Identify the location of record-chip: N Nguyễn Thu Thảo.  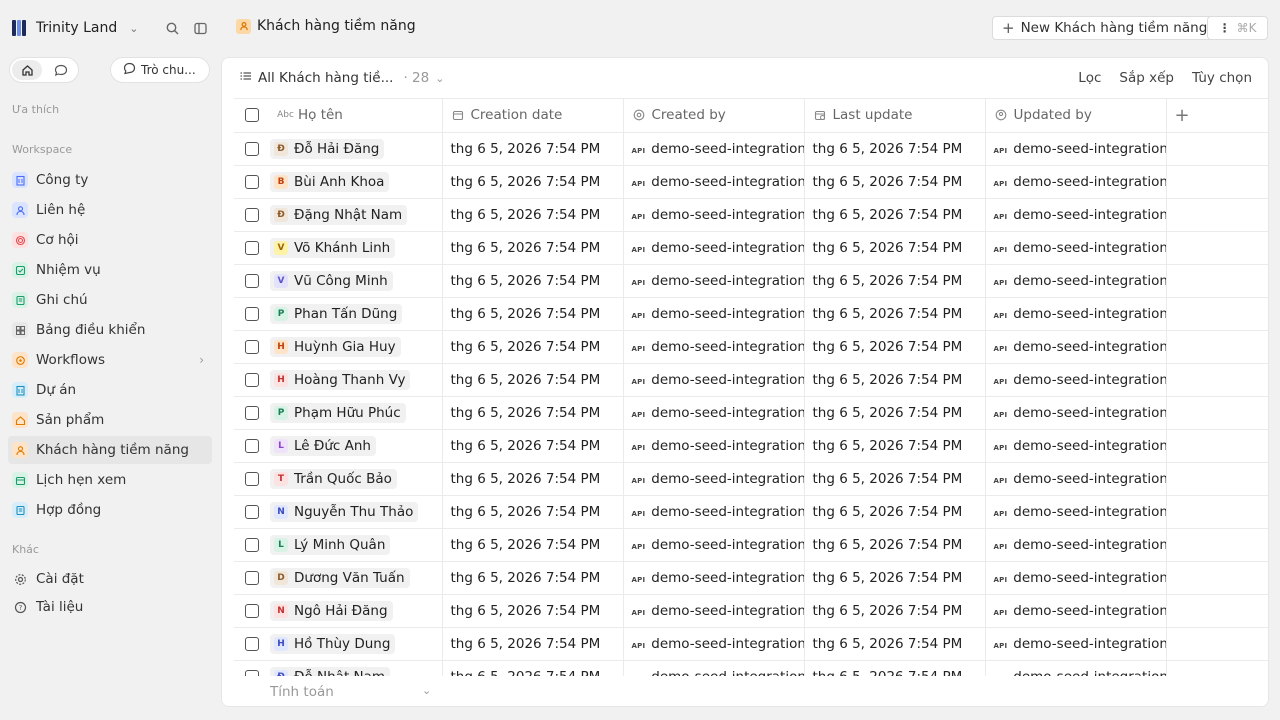
(344, 511).